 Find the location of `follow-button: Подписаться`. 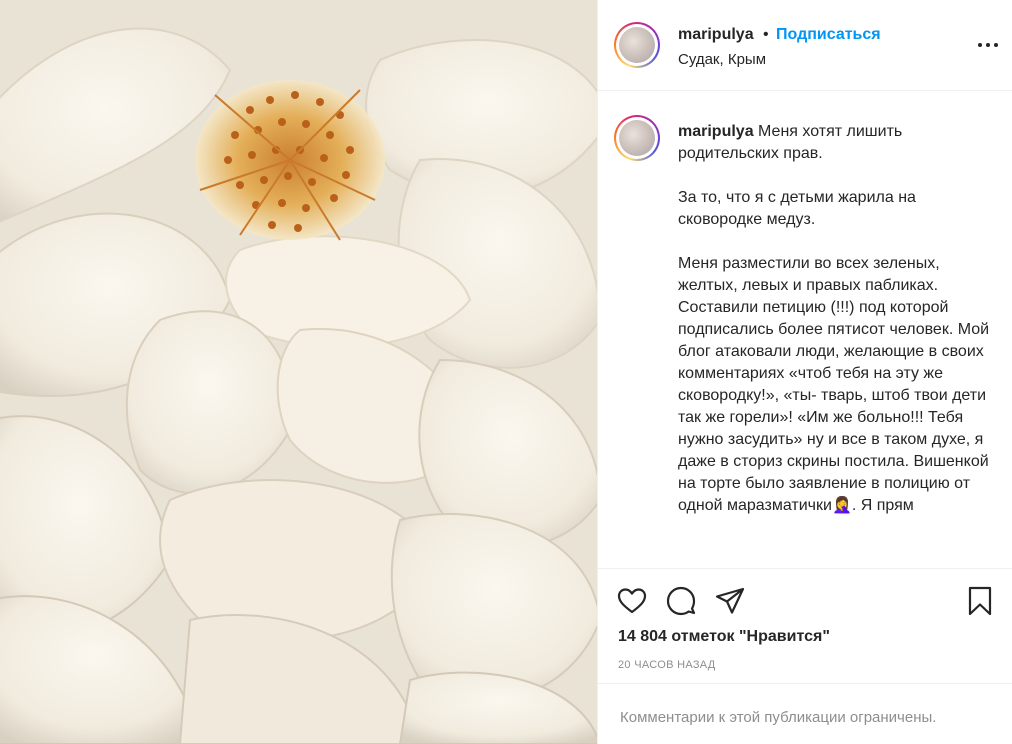

follow-button: Подписаться is located at coordinates (828, 35).